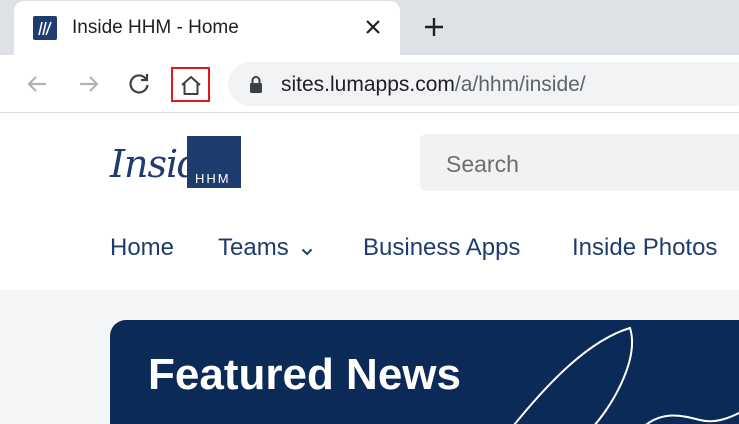 Image resolution: width=739 pixels, height=424 pixels. Describe the element at coordinates (441, 248) in the screenshot. I see `nav-item-business-apps: Business Apps` at that location.